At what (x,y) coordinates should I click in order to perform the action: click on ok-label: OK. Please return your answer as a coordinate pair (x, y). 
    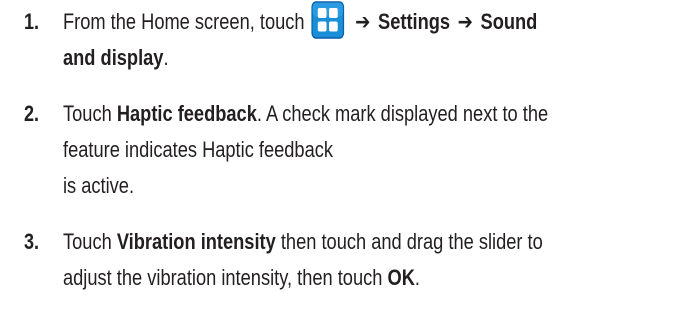
    Looking at the image, I should click on (401, 277).